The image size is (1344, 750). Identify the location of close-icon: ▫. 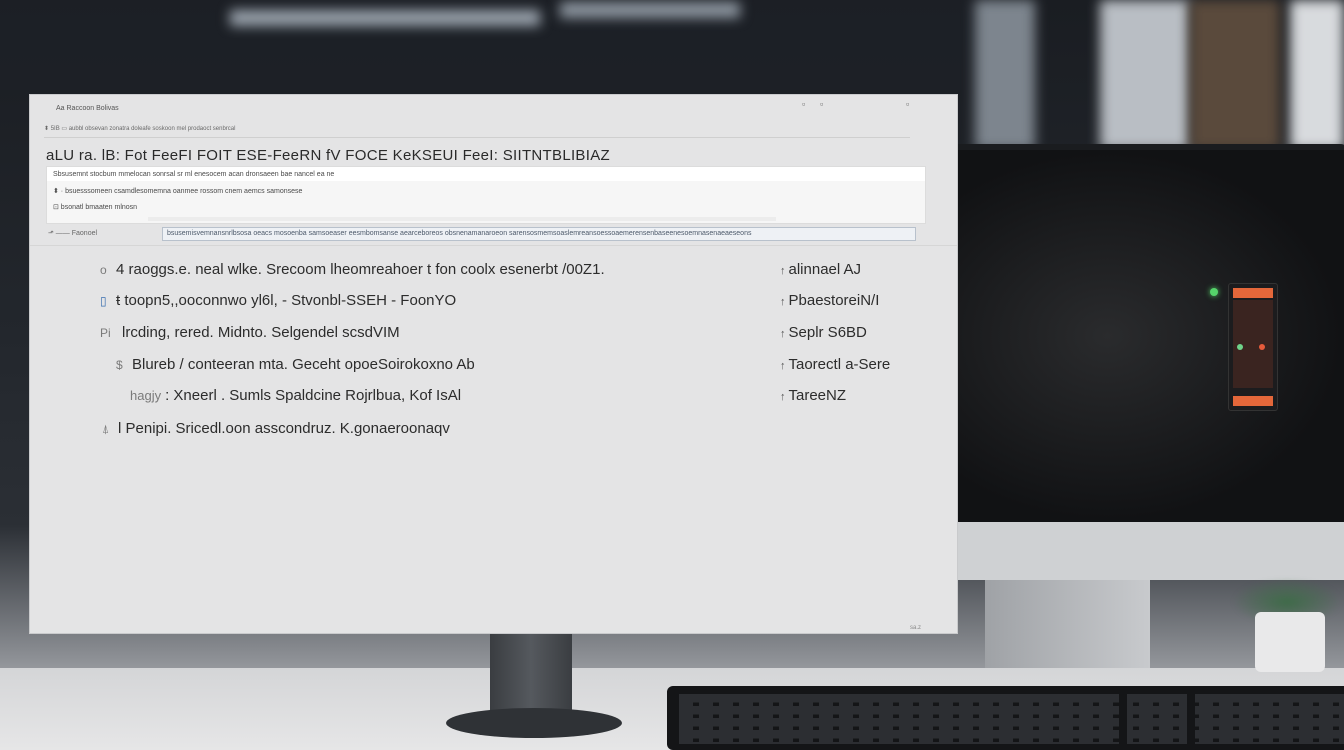
(907, 104).